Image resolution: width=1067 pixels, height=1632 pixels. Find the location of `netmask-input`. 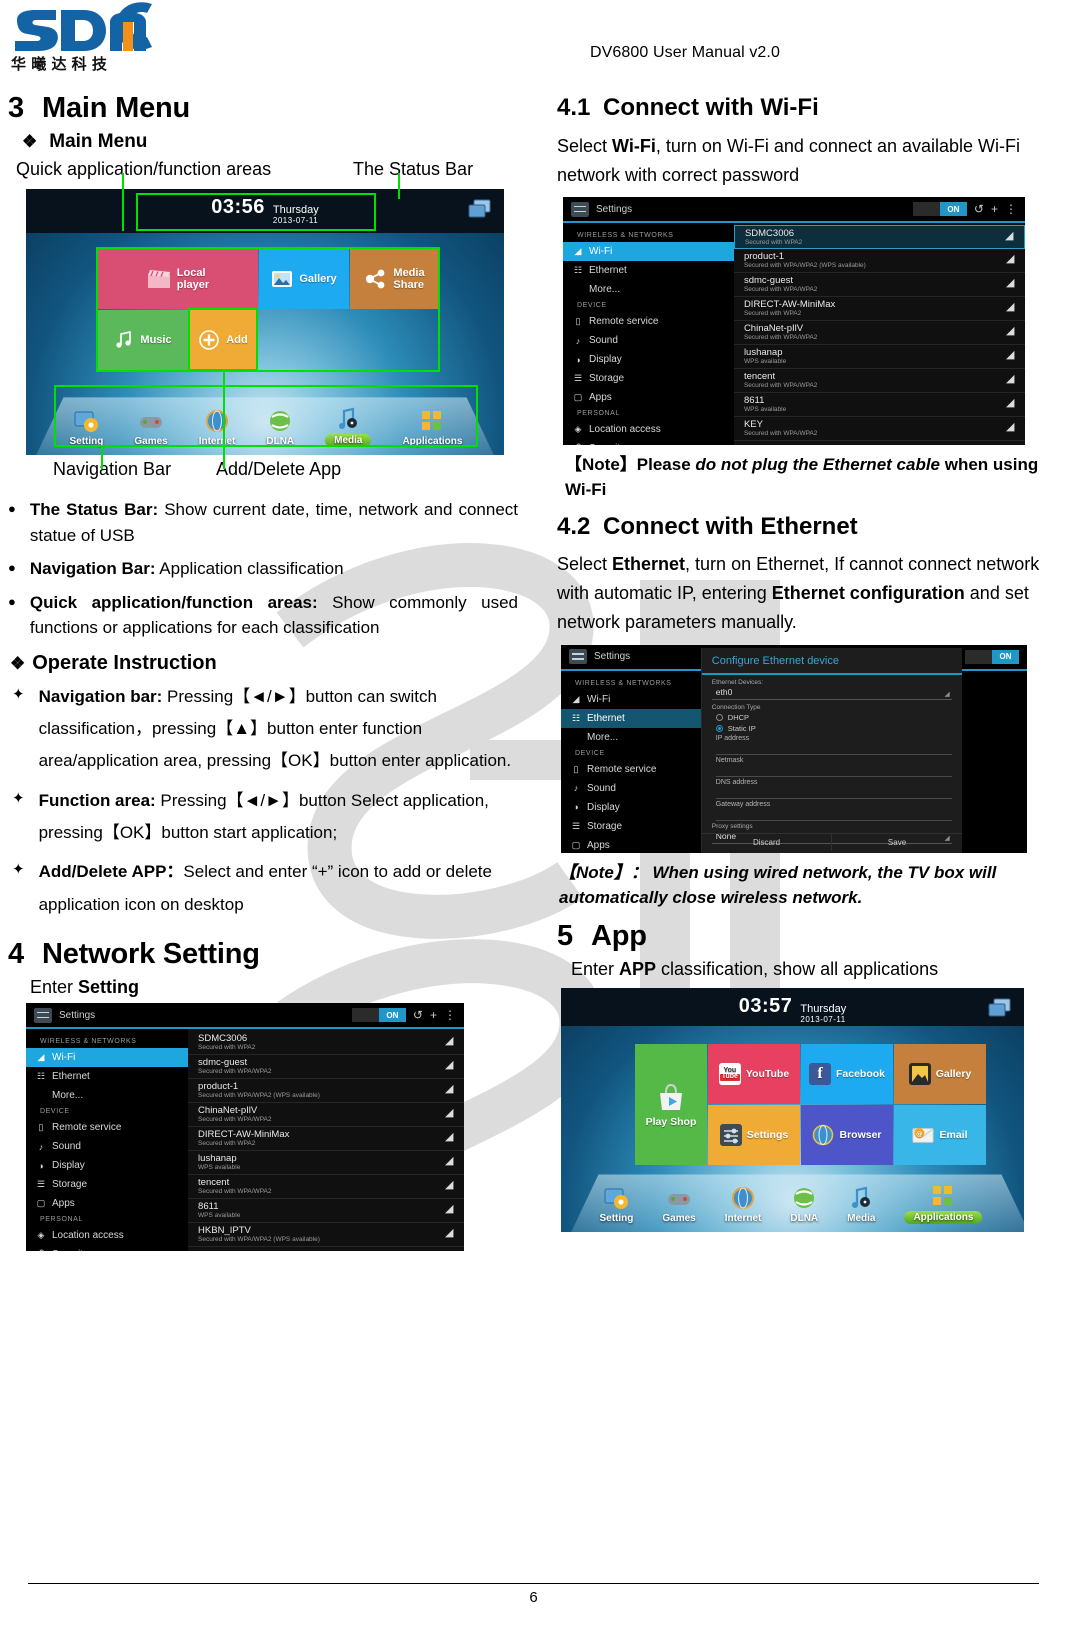

netmask-input is located at coordinates (833, 770).